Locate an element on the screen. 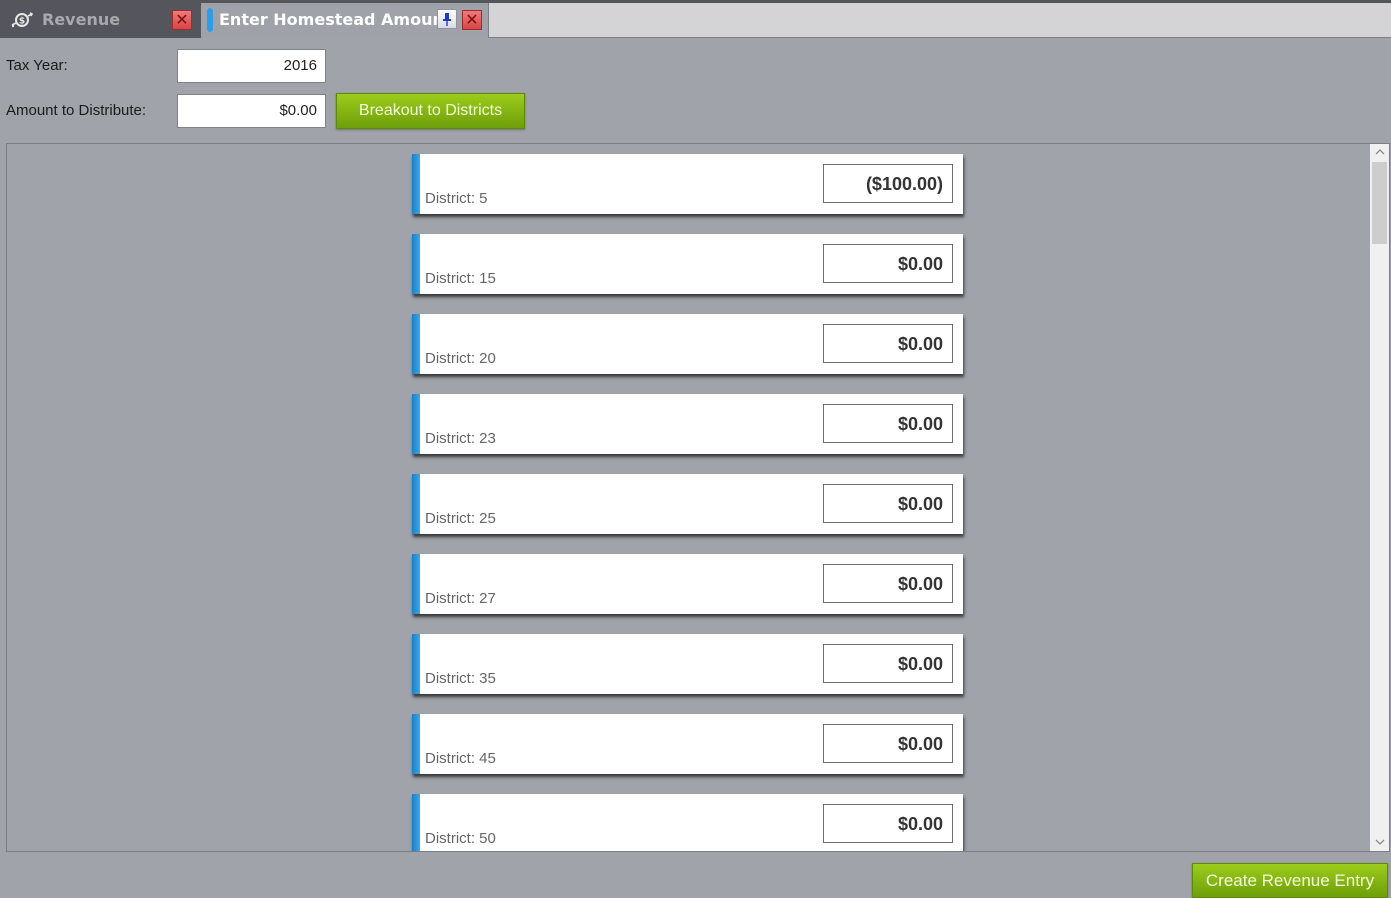  vertical-scrollbar is located at coordinates (1379, 497).